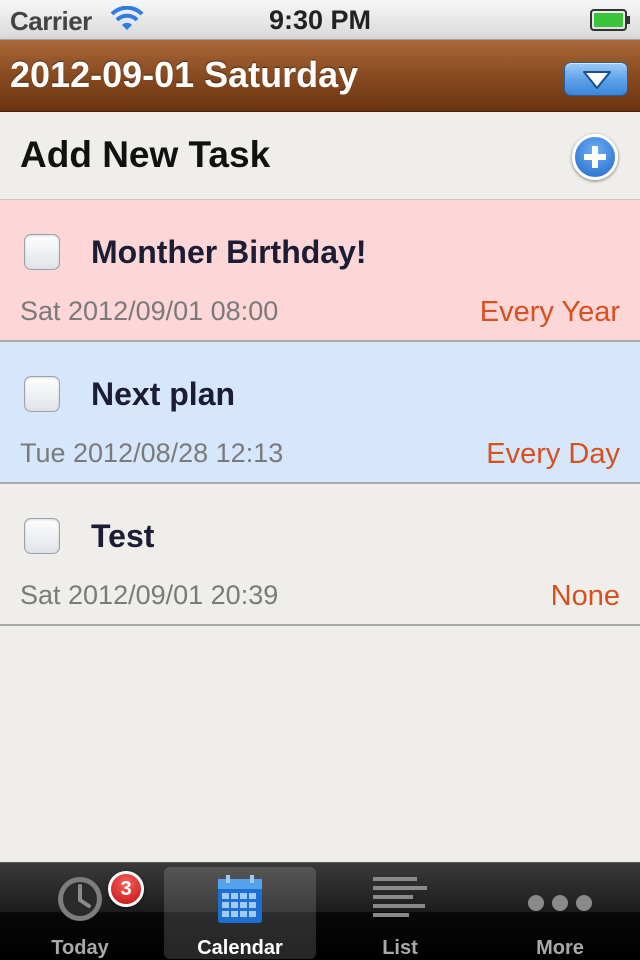 The image size is (640, 960). I want to click on tab-label-more: More, so click(560, 948).